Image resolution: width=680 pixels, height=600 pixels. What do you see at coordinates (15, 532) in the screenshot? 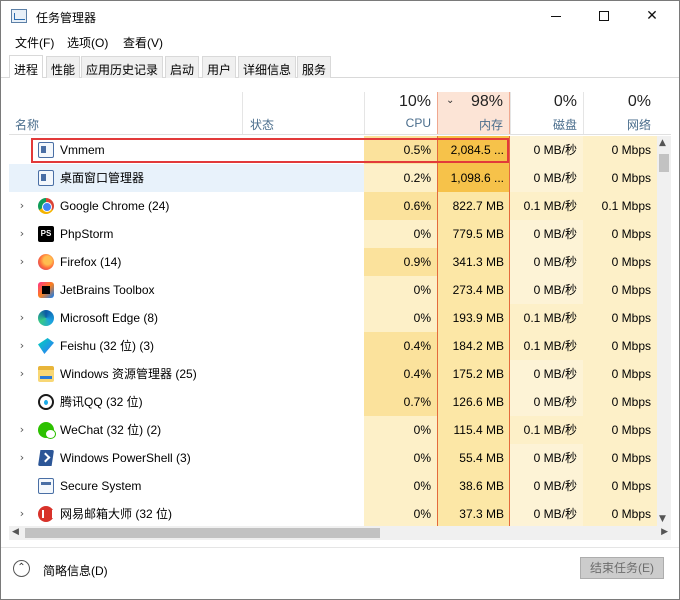
I see `scroll-left-icon: ◀` at bounding box center [15, 532].